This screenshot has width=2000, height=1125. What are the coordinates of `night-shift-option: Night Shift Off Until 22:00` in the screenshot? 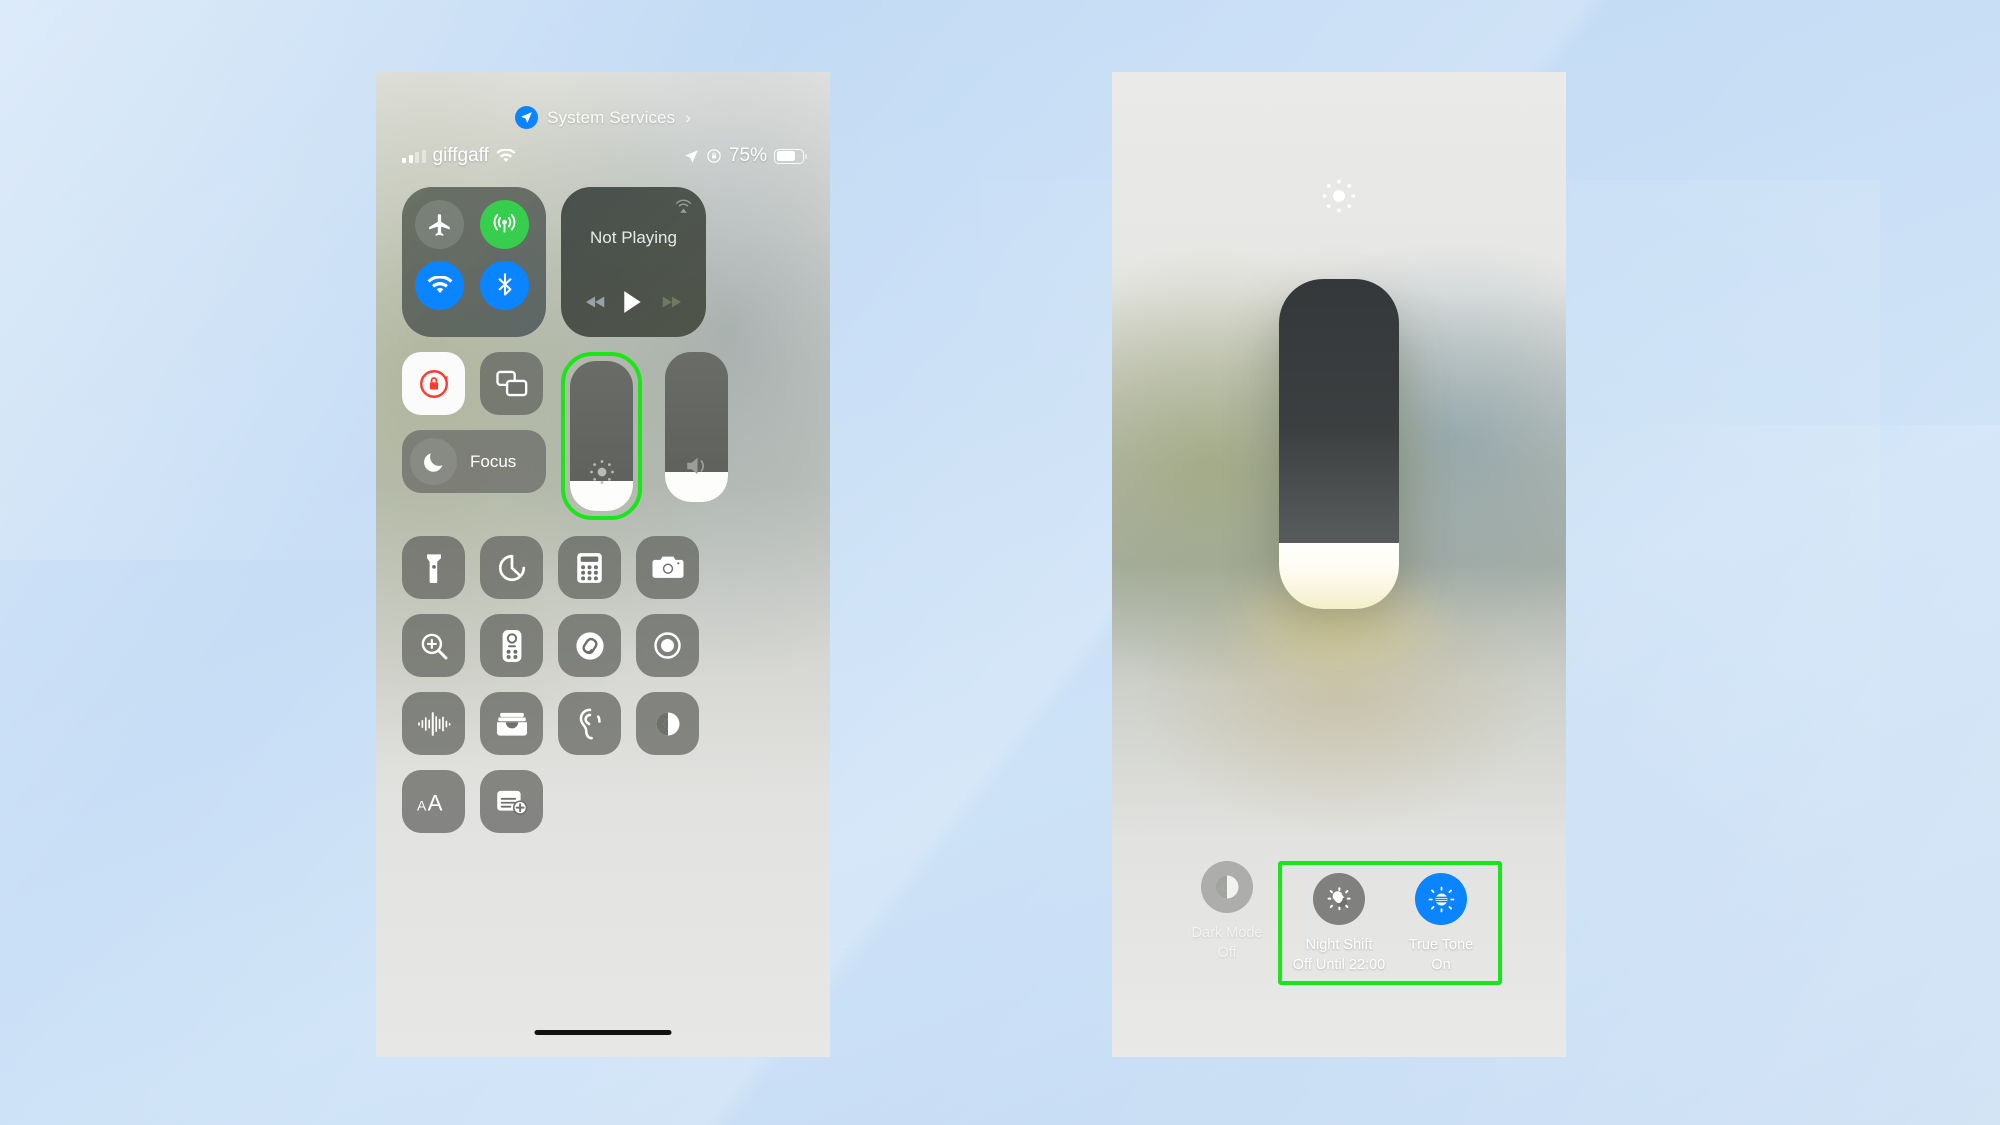 It's located at (1339, 923).